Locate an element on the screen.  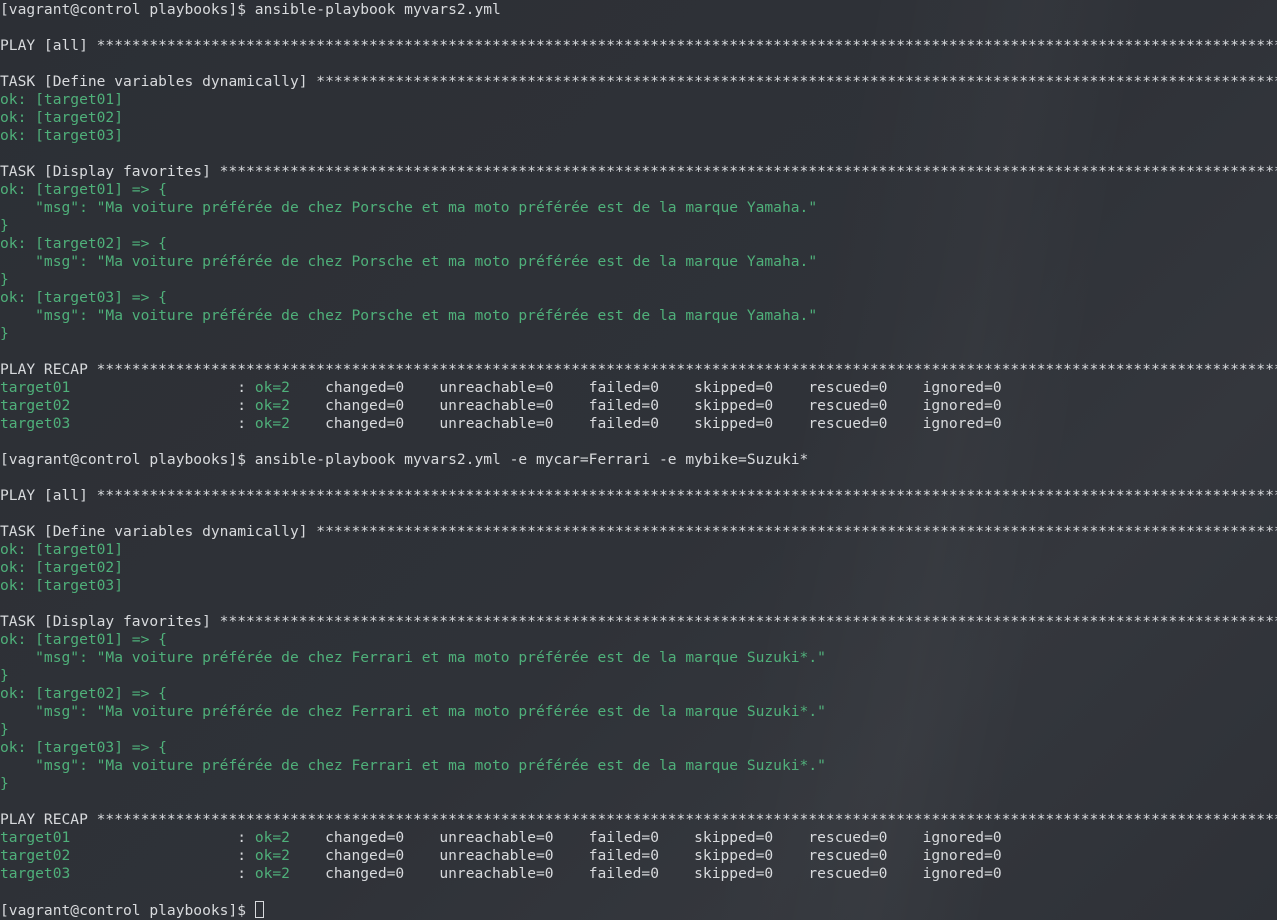
prompt-text: [vagrant@control playbooks]$ is located at coordinates (127, 910).